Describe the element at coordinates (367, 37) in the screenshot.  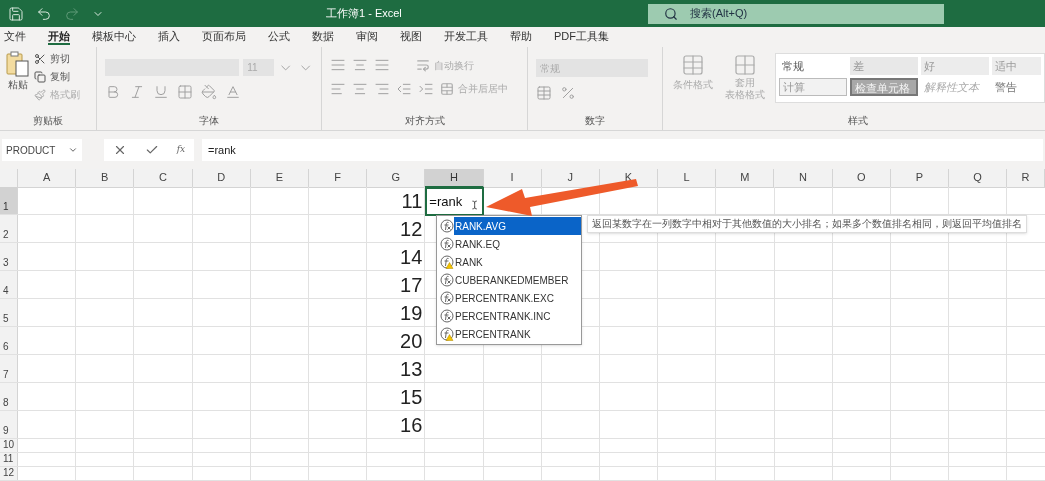
I see `menu-tab: 审阅` at that location.